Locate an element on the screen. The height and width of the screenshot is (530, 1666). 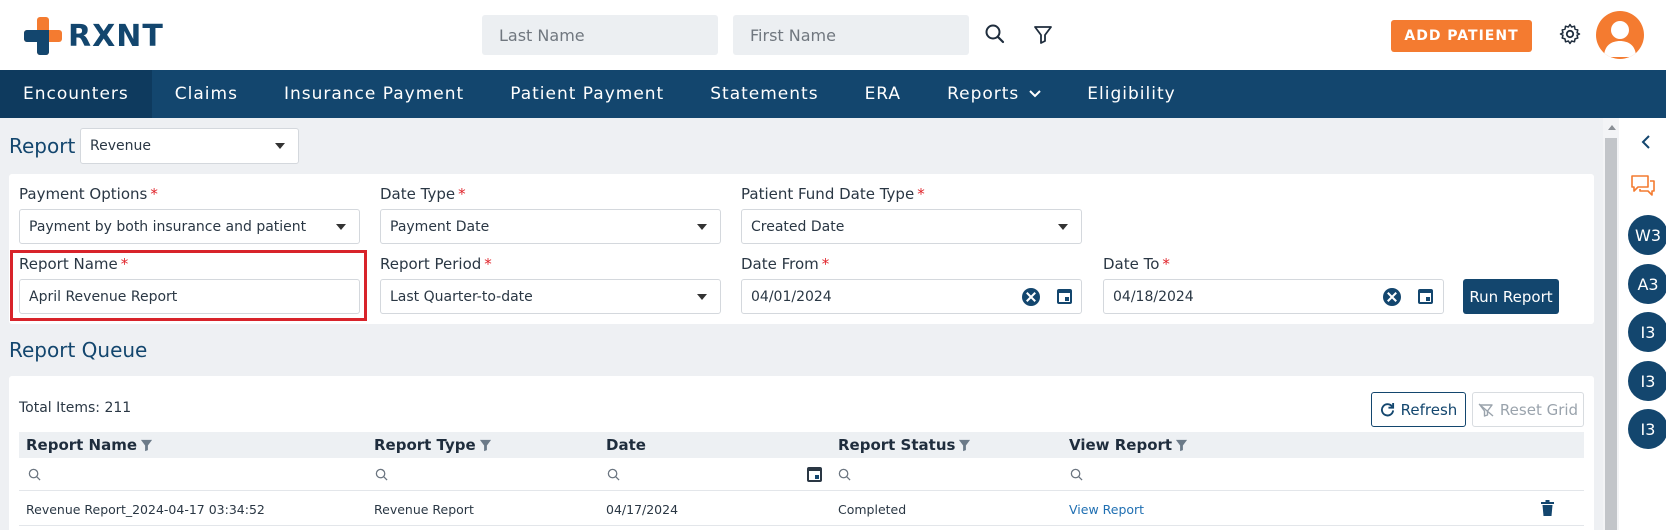
nav-label: ERA is located at coordinates (883, 94).